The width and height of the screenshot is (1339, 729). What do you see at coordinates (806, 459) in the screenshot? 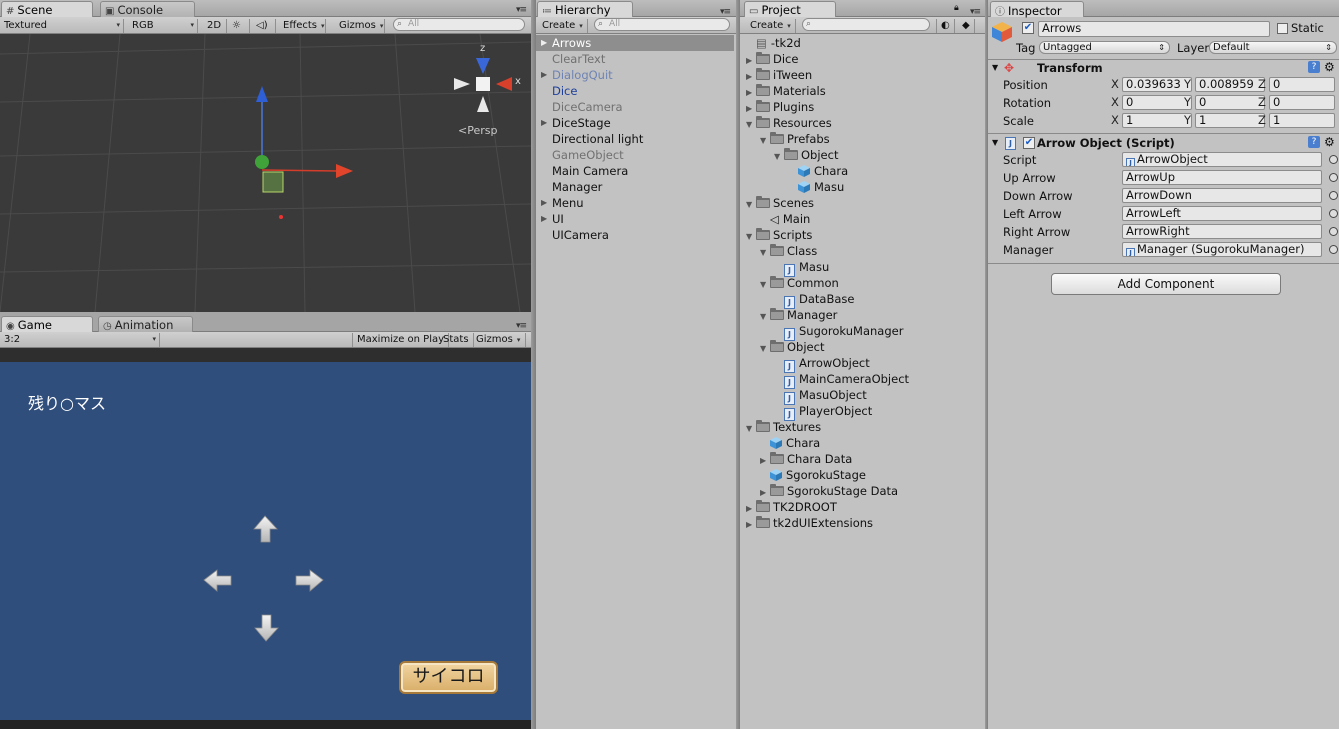
I see `project-item: ▶ Chara Data` at bounding box center [806, 459].